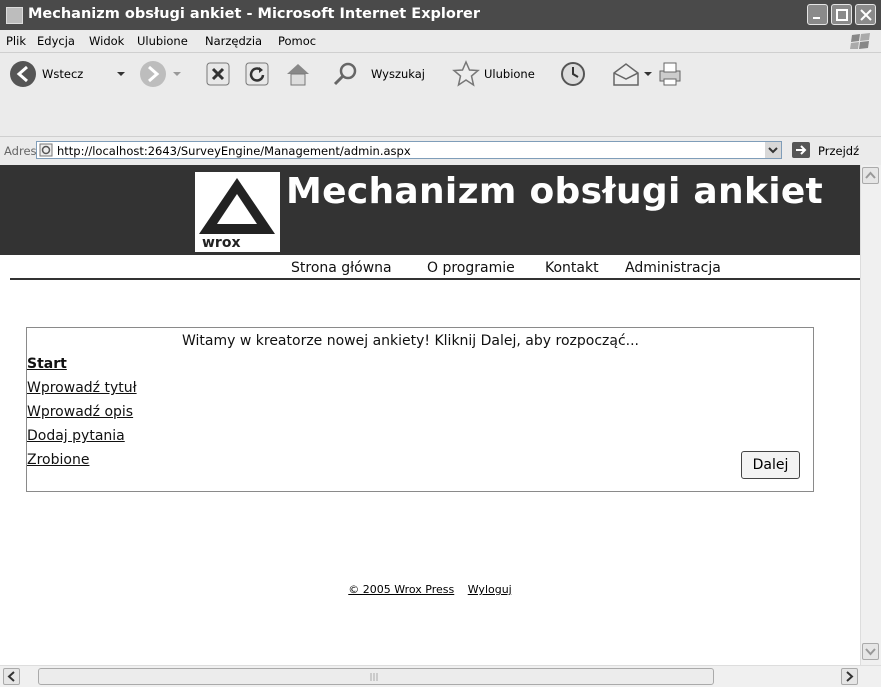 The height and width of the screenshot is (688, 881). I want to click on page-footer: © 2005 Wrox Press Wyloguj, so click(430, 589).